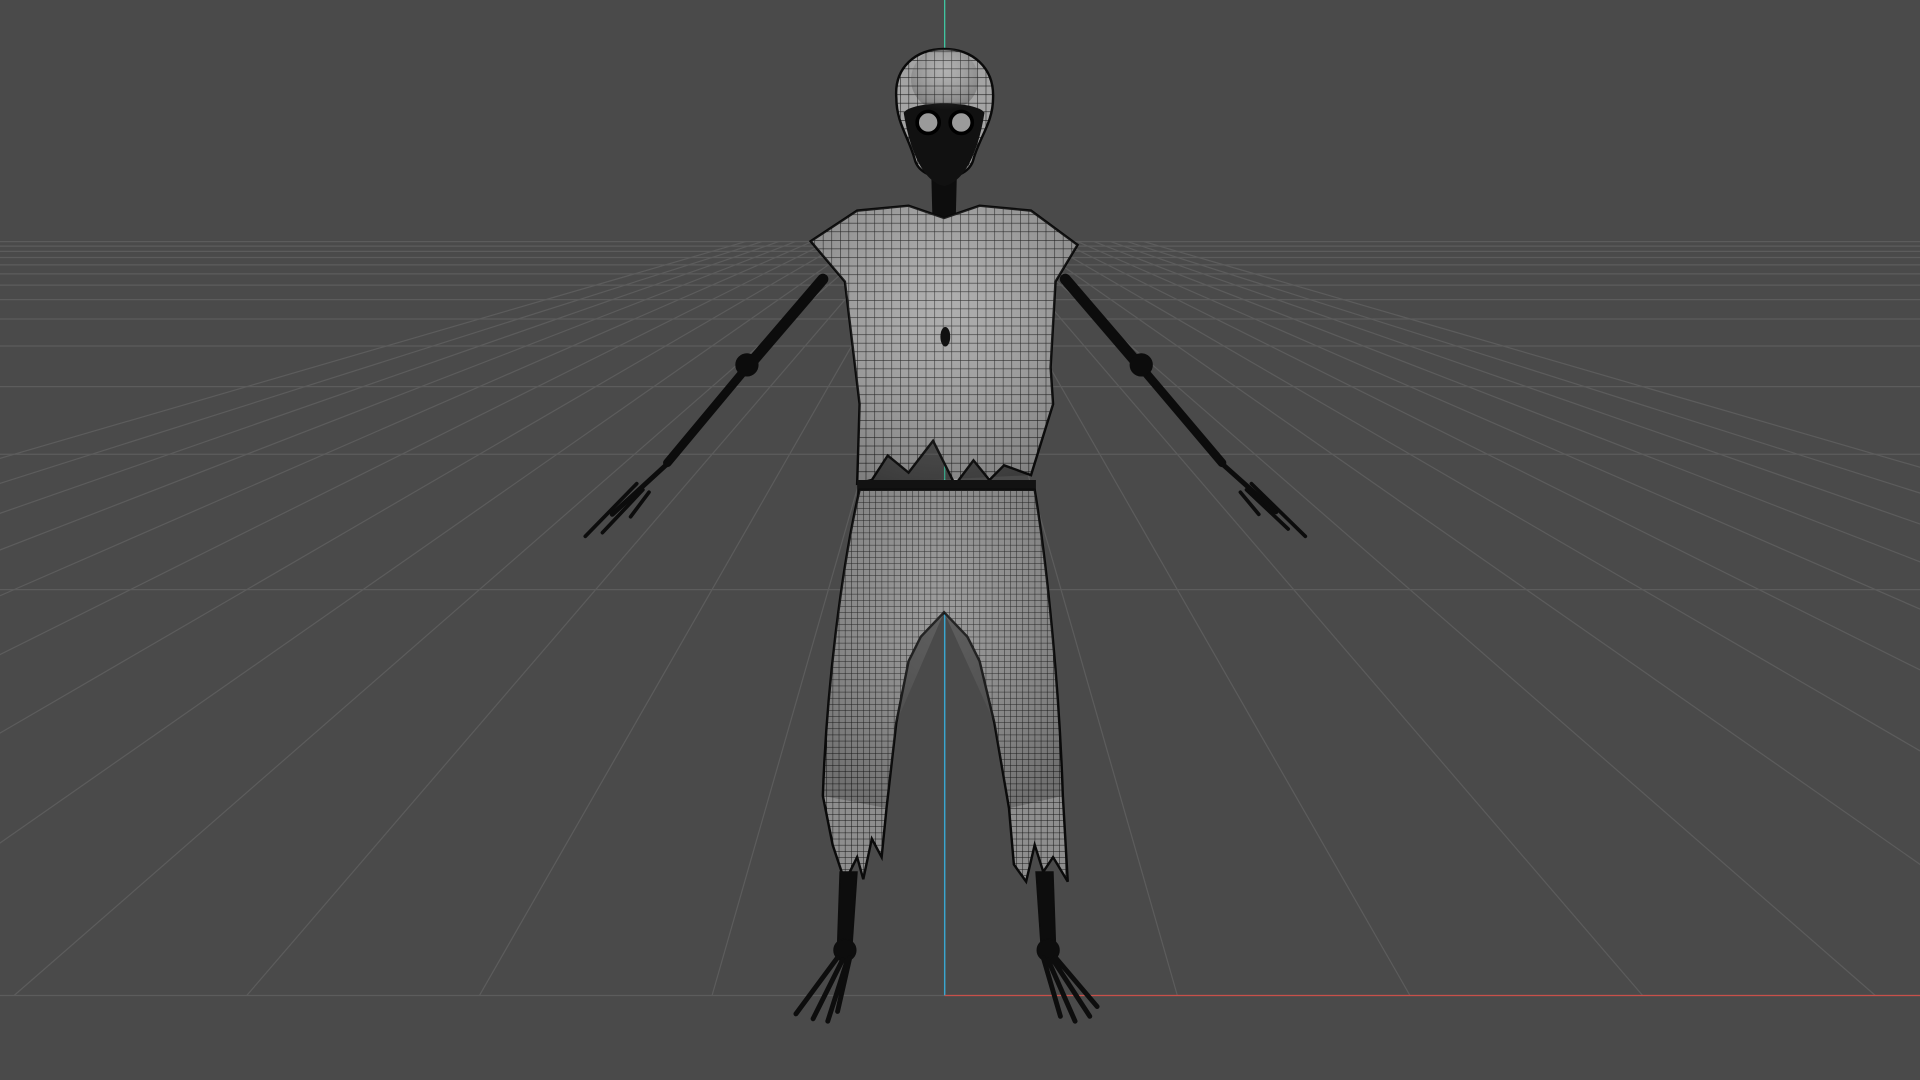  What do you see at coordinates (706, 406) in the screenshot?
I see `left-arm` at bounding box center [706, 406].